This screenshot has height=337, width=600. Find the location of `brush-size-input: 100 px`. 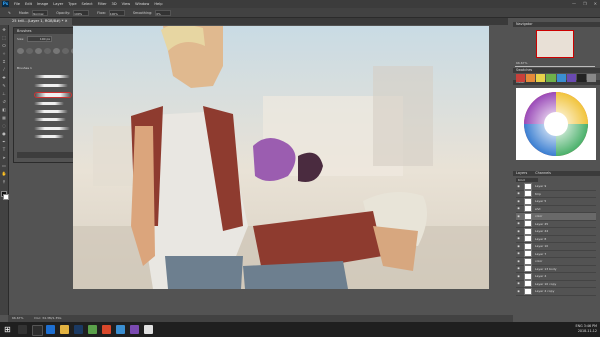

brush-size-input: 100 px is located at coordinates (40, 38).